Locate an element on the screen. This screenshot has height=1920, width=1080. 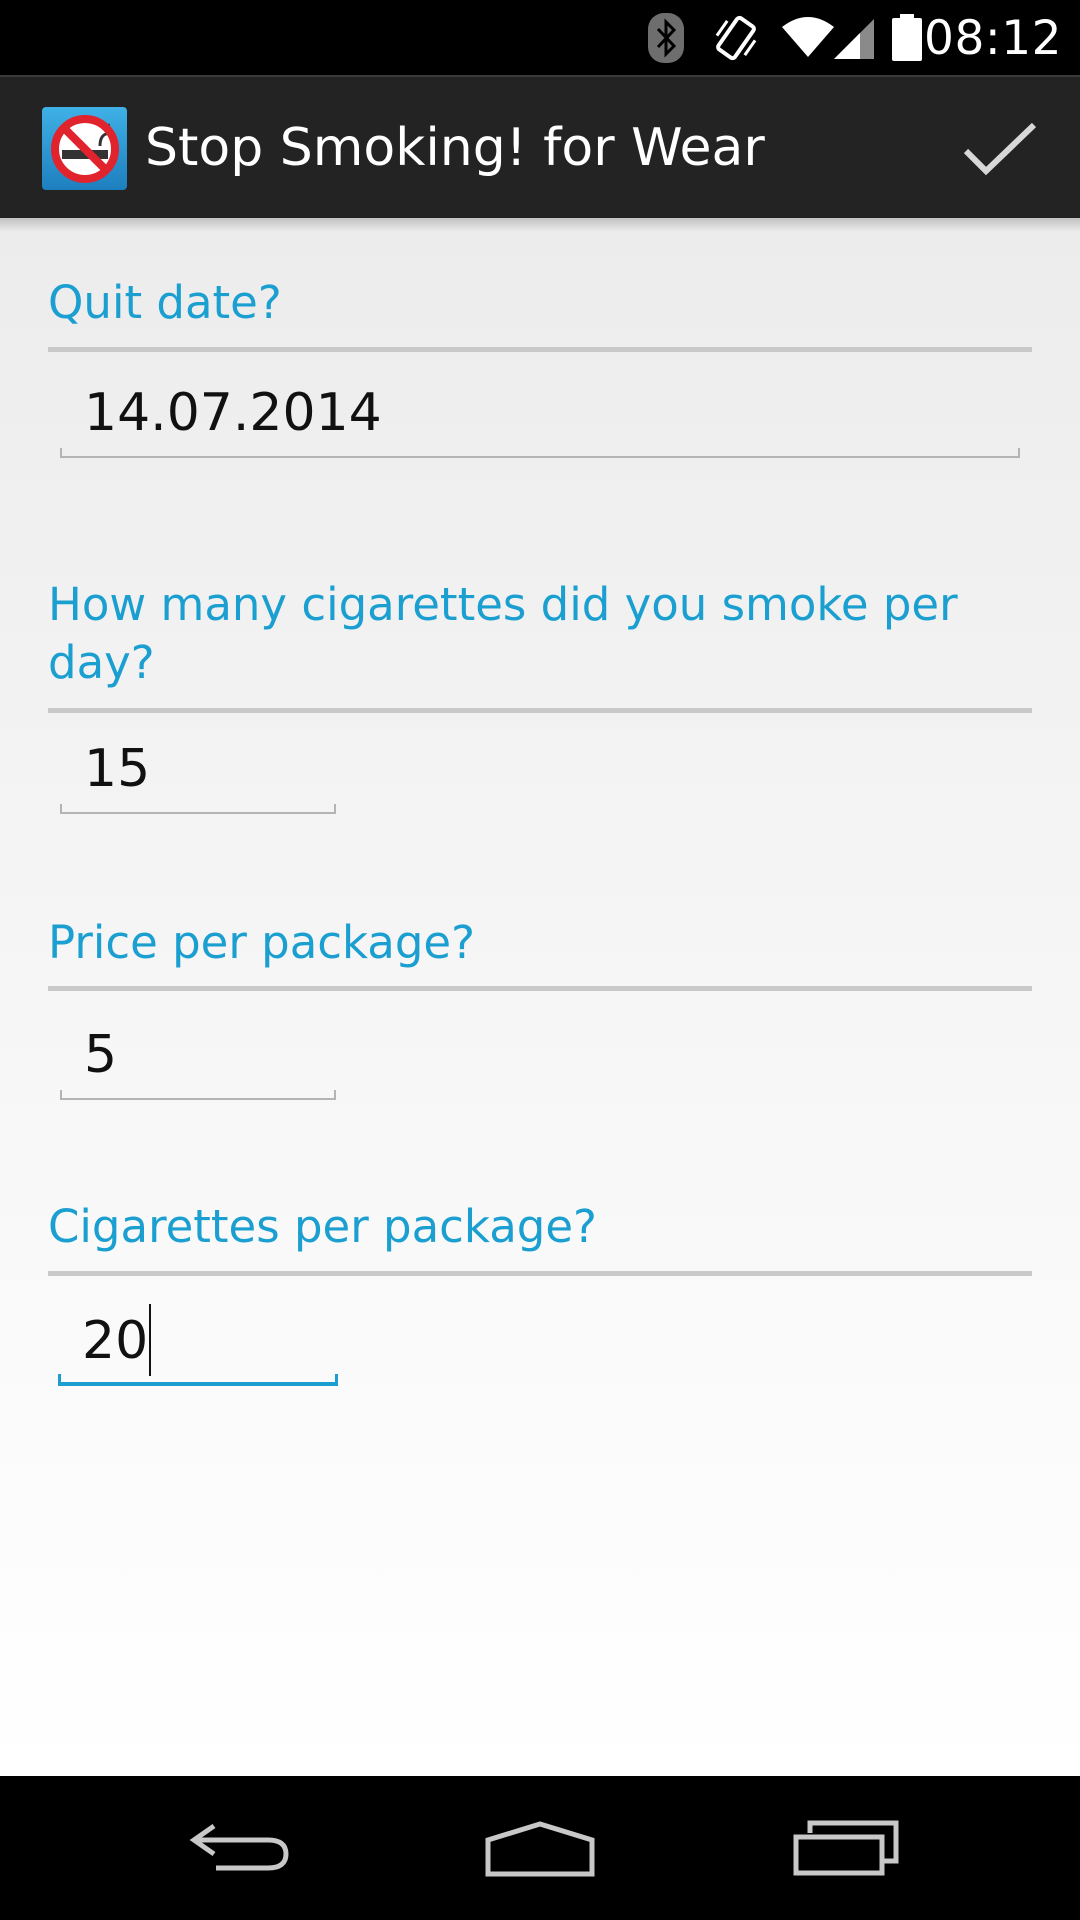
vibrate-icon is located at coordinates (736, 37).